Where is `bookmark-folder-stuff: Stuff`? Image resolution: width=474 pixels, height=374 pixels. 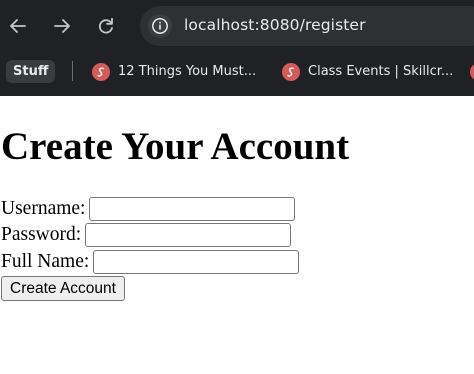
bookmark-folder-stuff: Stuff is located at coordinates (31, 71).